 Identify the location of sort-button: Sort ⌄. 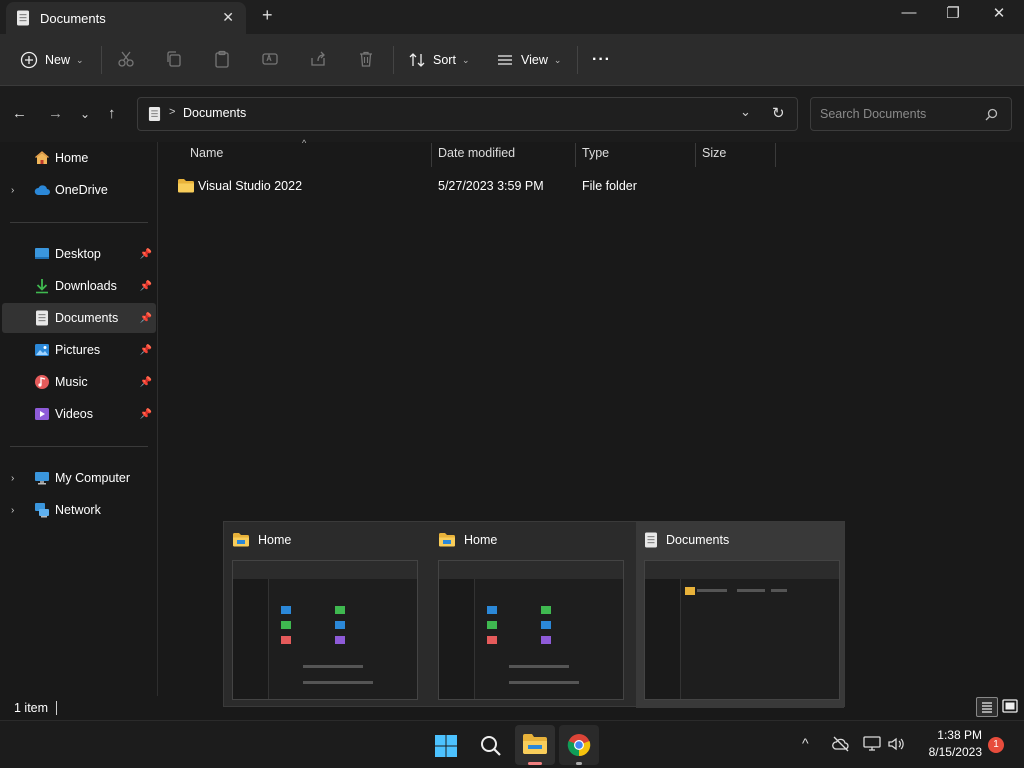
(438, 60).